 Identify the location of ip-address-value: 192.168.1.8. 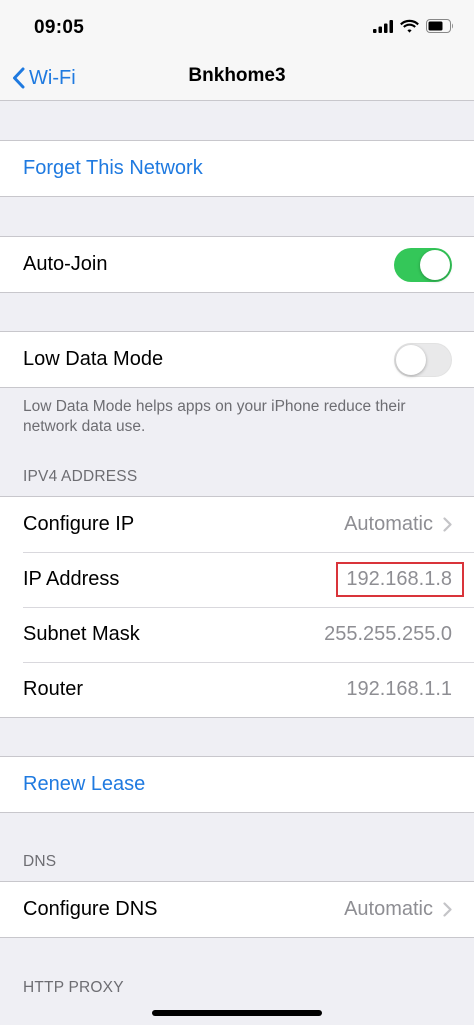
(400, 579).